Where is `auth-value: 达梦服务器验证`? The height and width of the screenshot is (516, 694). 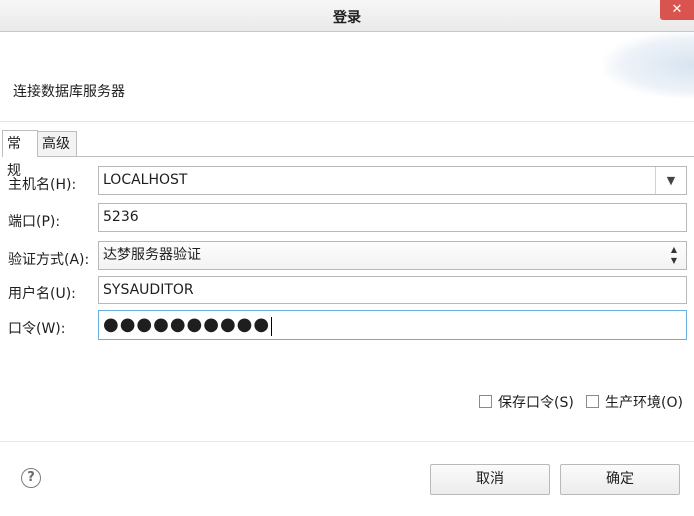 auth-value: 达梦服务器验证 is located at coordinates (152, 255).